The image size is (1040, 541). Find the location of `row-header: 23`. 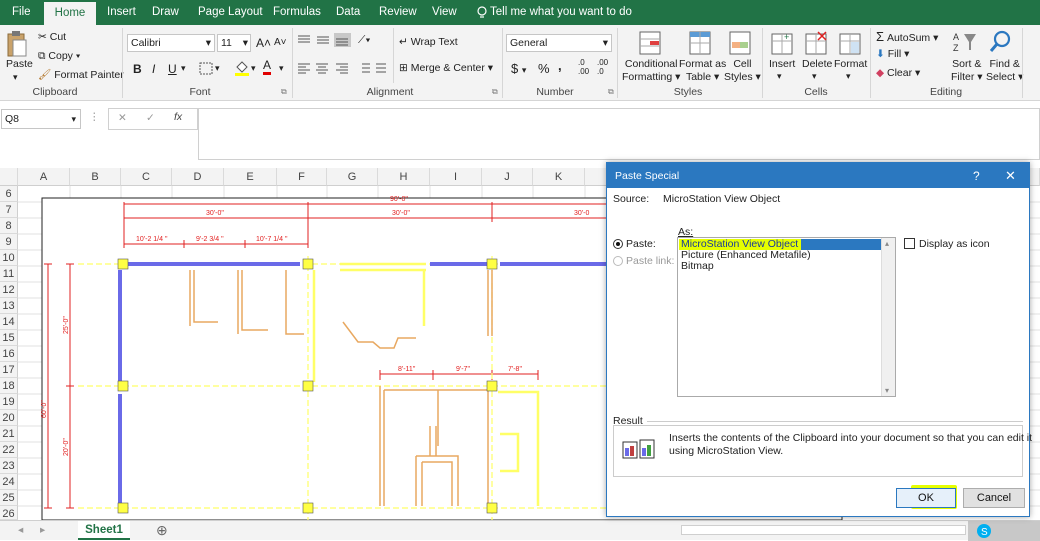

row-header: 23 is located at coordinates (9, 466).